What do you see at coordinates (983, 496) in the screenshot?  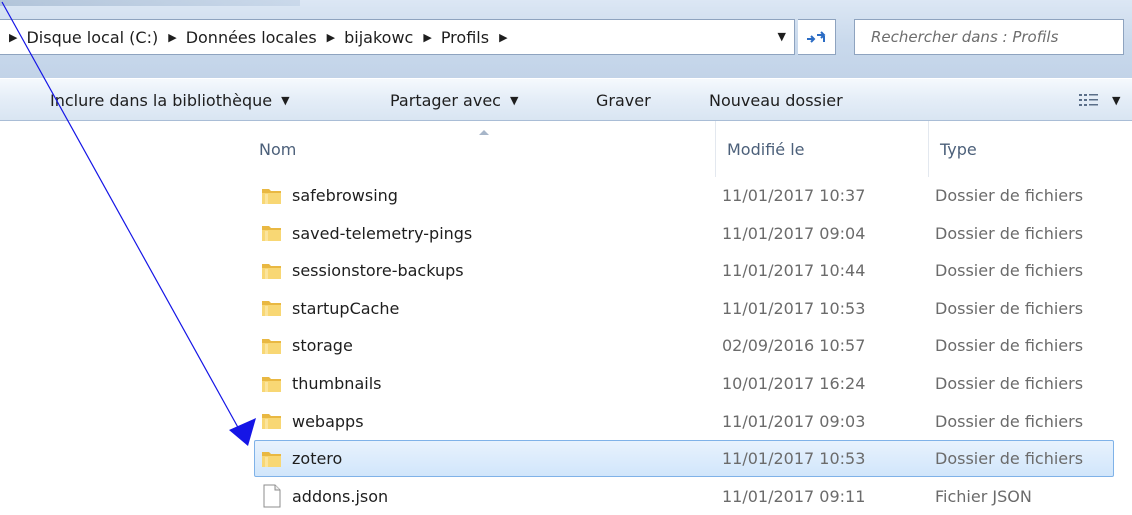 I see `file-type: Fichier JSON` at bounding box center [983, 496].